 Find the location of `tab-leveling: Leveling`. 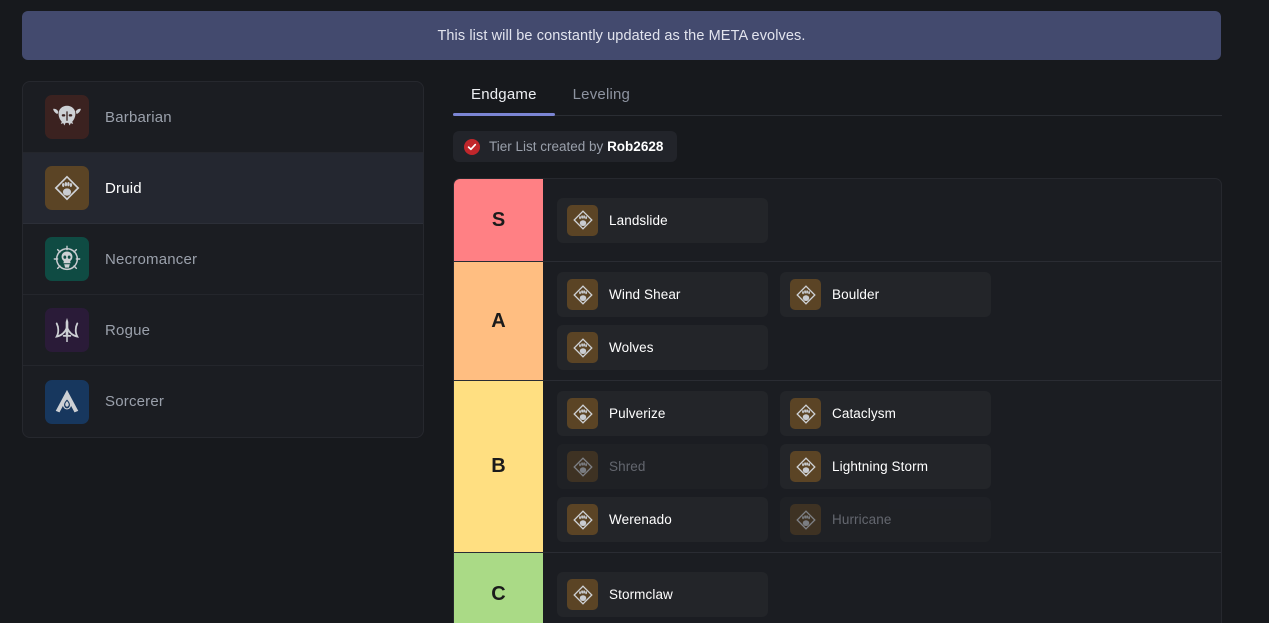

tab-leveling: Leveling is located at coordinates (601, 100).